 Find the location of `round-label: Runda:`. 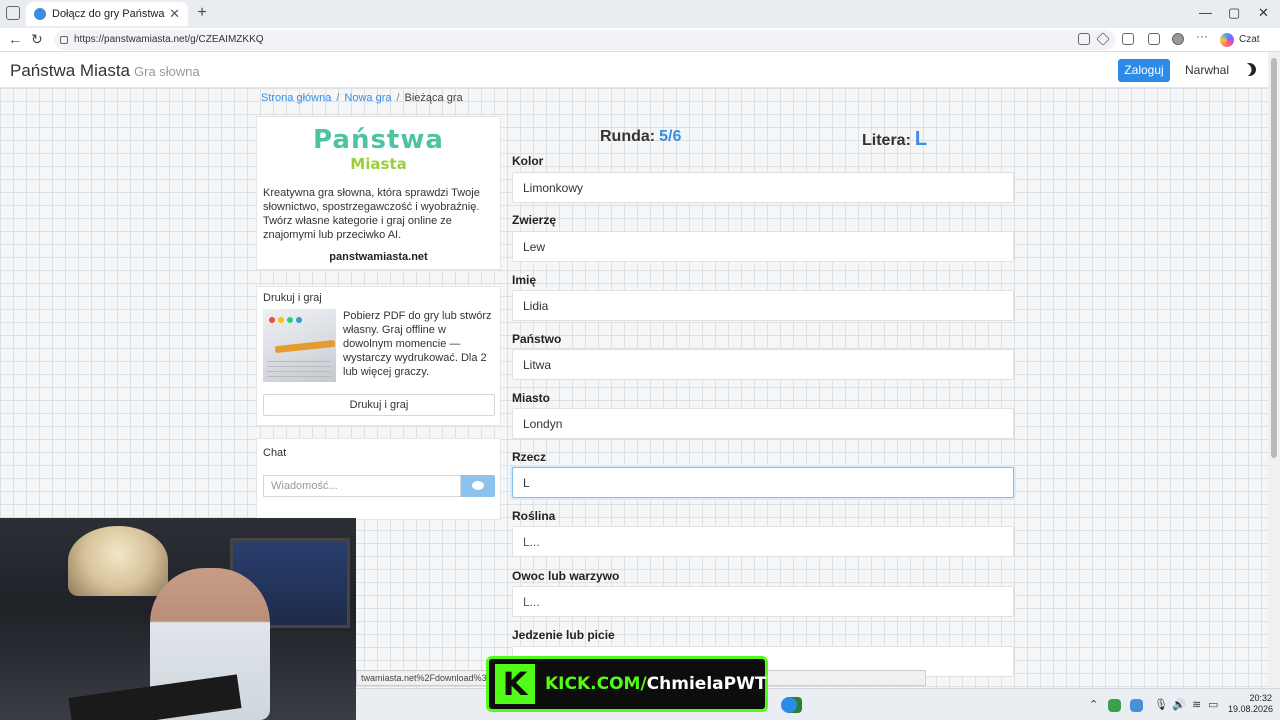

round-label: Runda: is located at coordinates (628, 136).